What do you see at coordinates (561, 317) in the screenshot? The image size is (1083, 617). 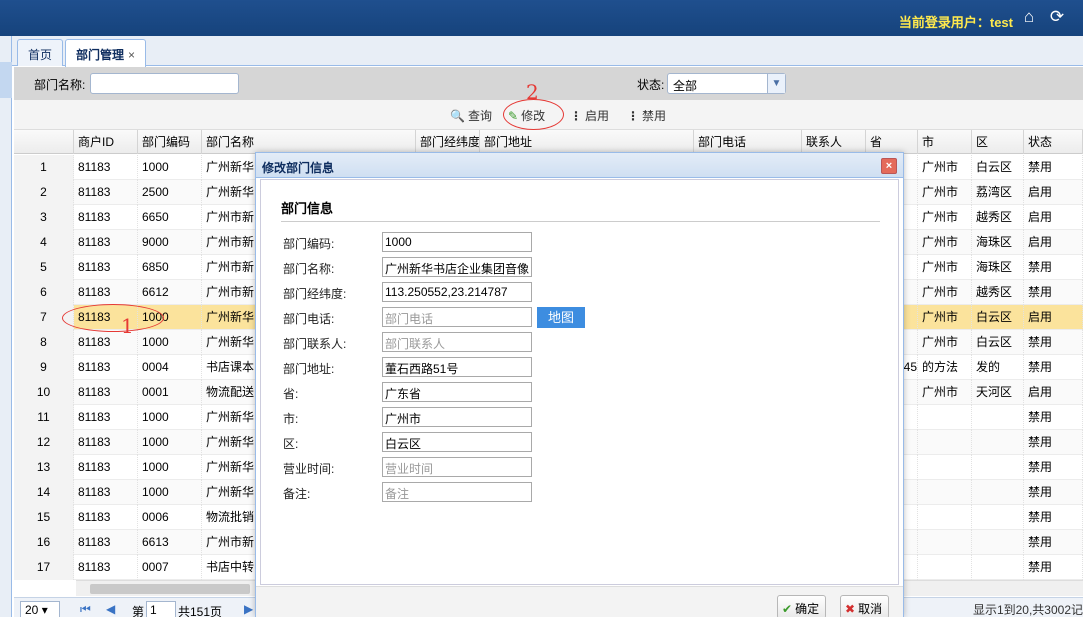 I see `map-button: 地图` at bounding box center [561, 317].